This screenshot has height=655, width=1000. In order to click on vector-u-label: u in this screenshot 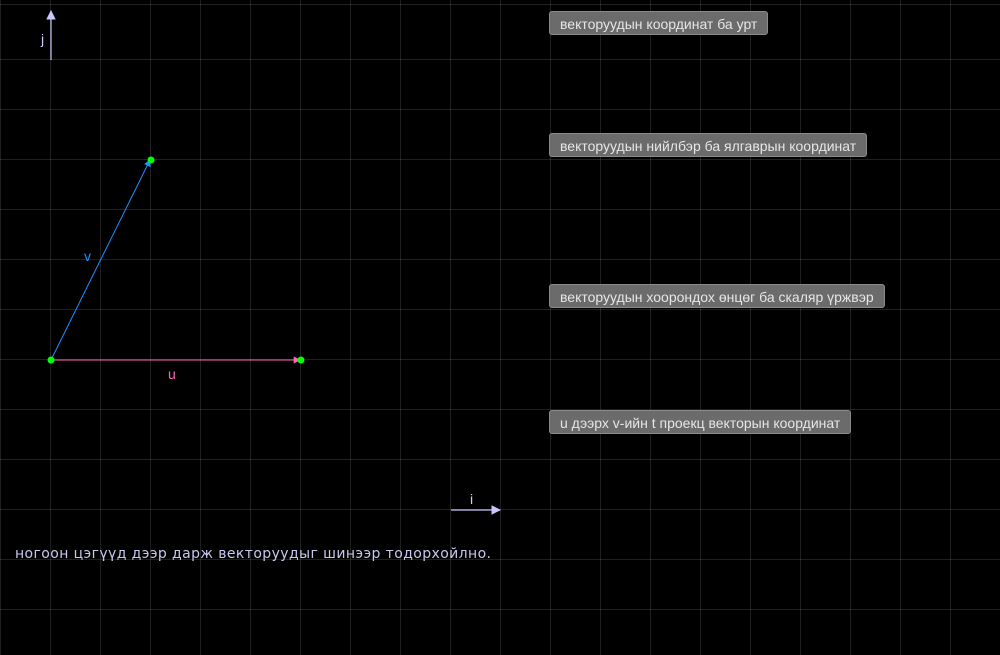, I will do `click(172, 374)`.